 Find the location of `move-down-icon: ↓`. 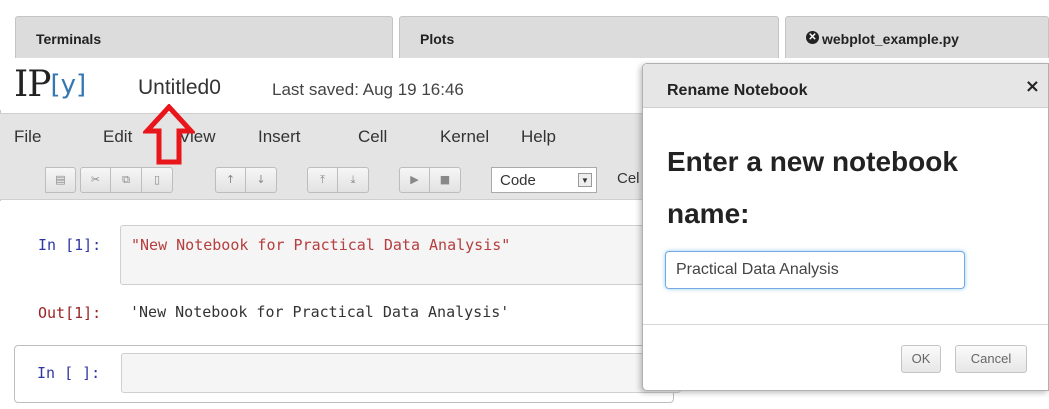

move-down-icon: ↓ is located at coordinates (261, 180).